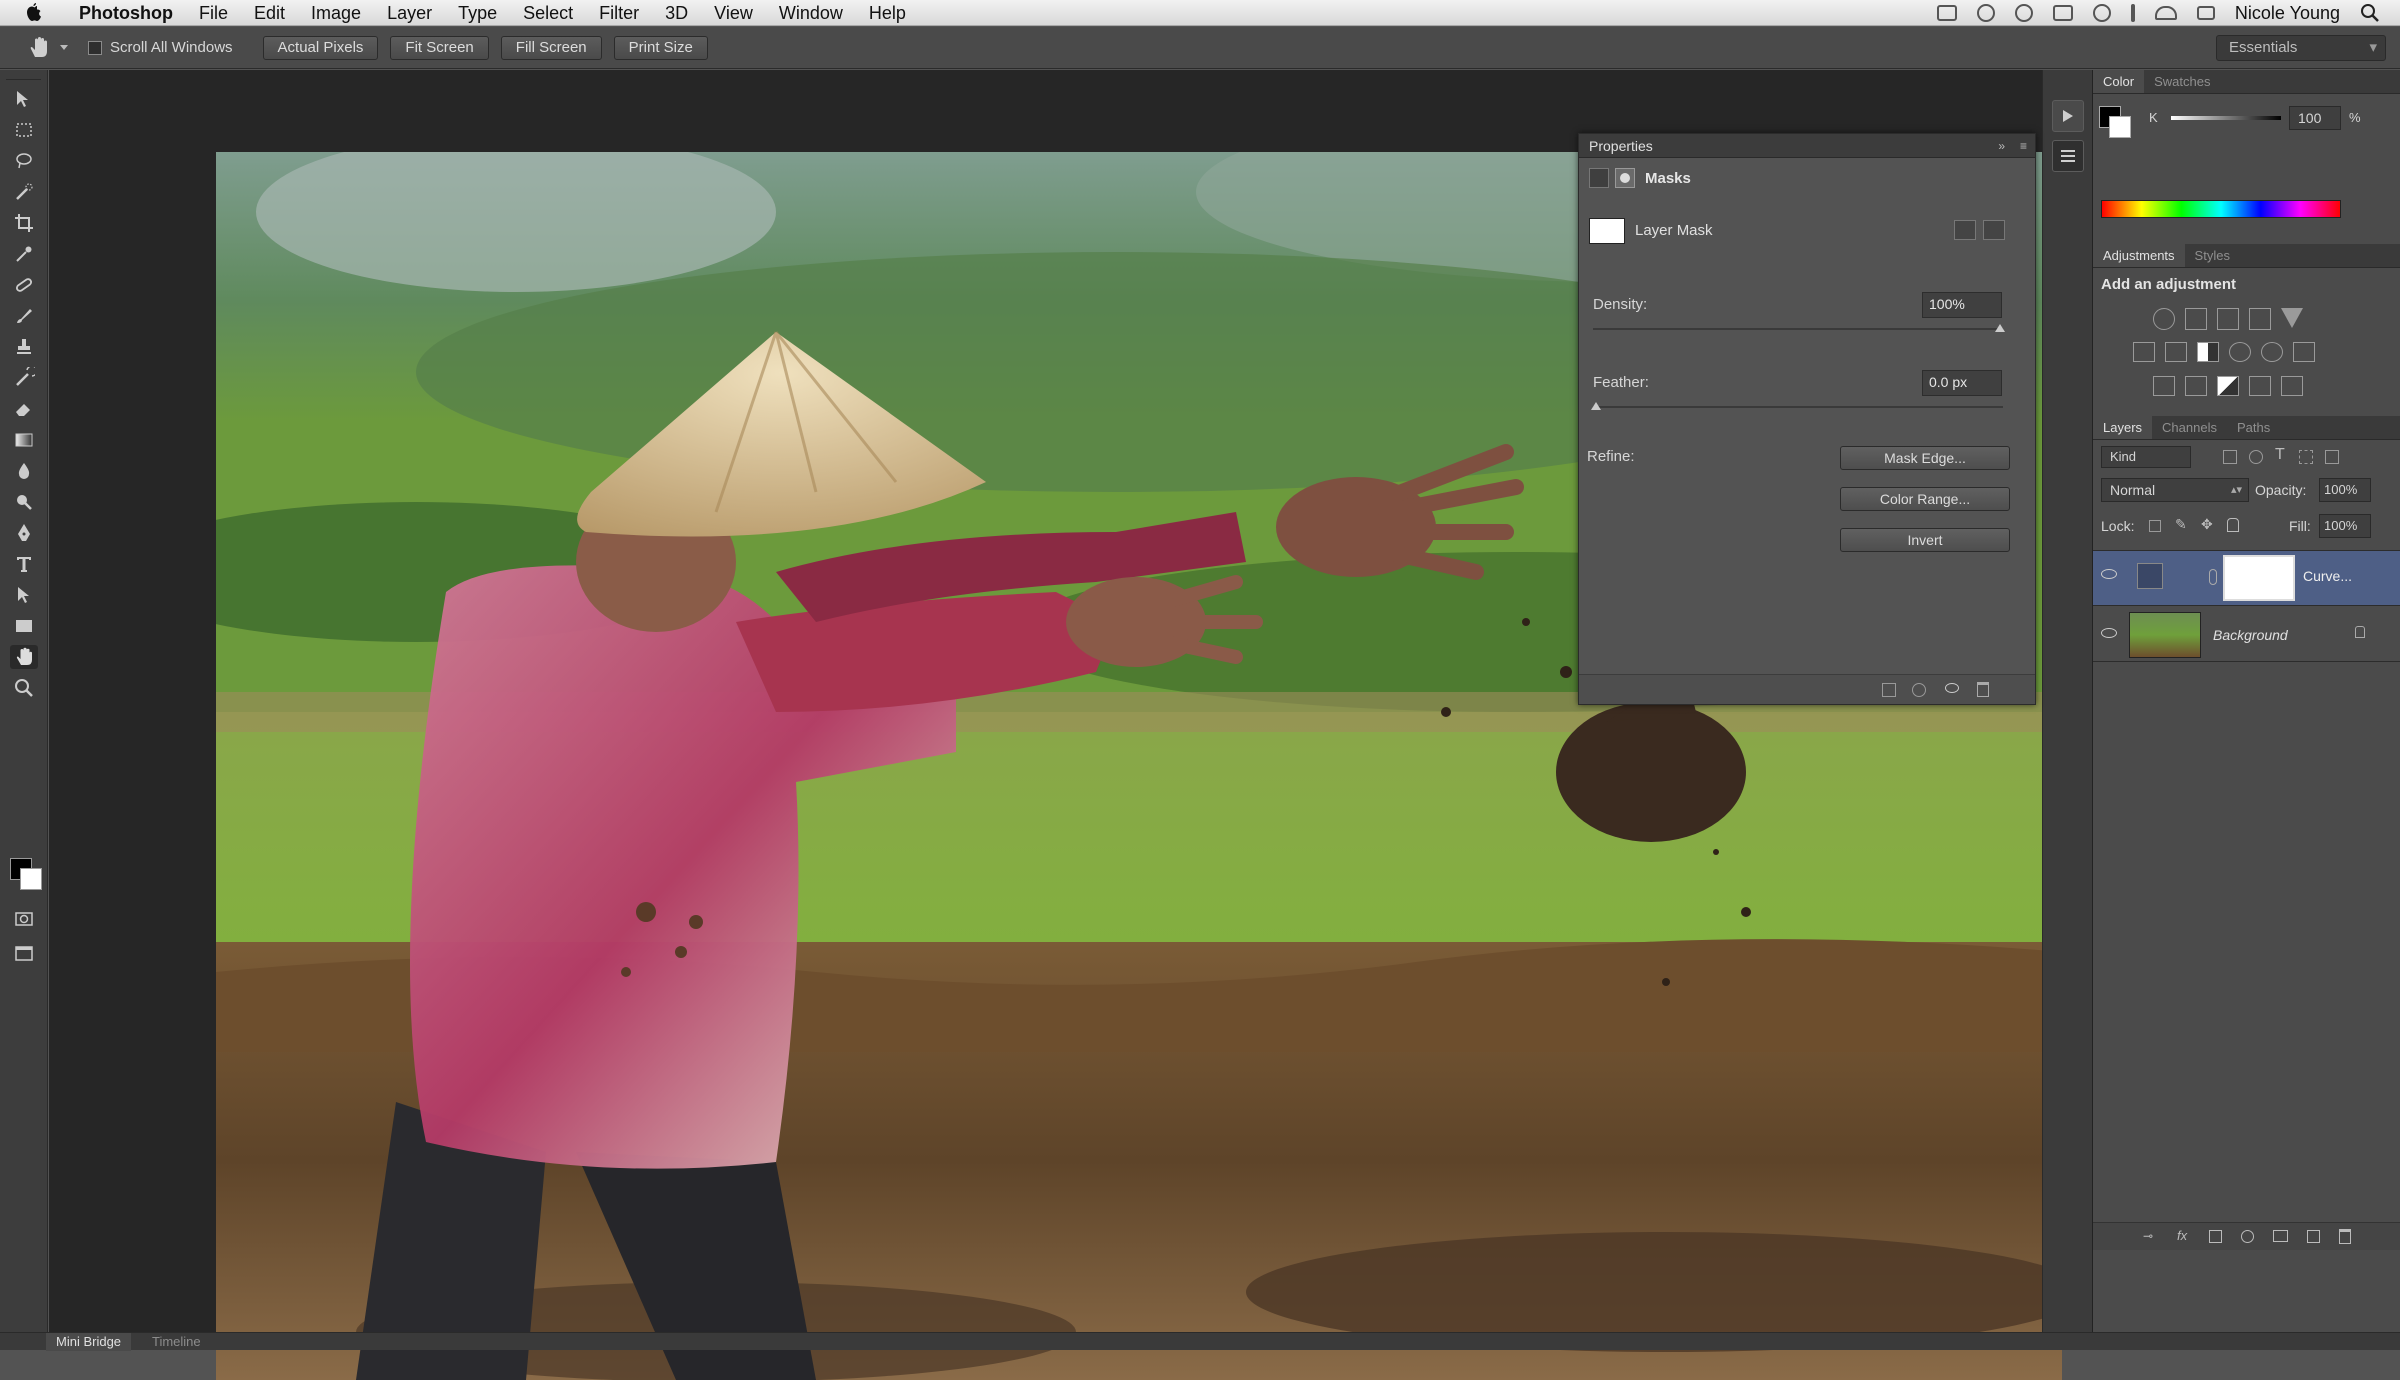 The width and height of the screenshot is (2400, 1380). What do you see at coordinates (24, 409) in the screenshot?
I see `eraser-tool-icon` at bounding box center [24, 409].